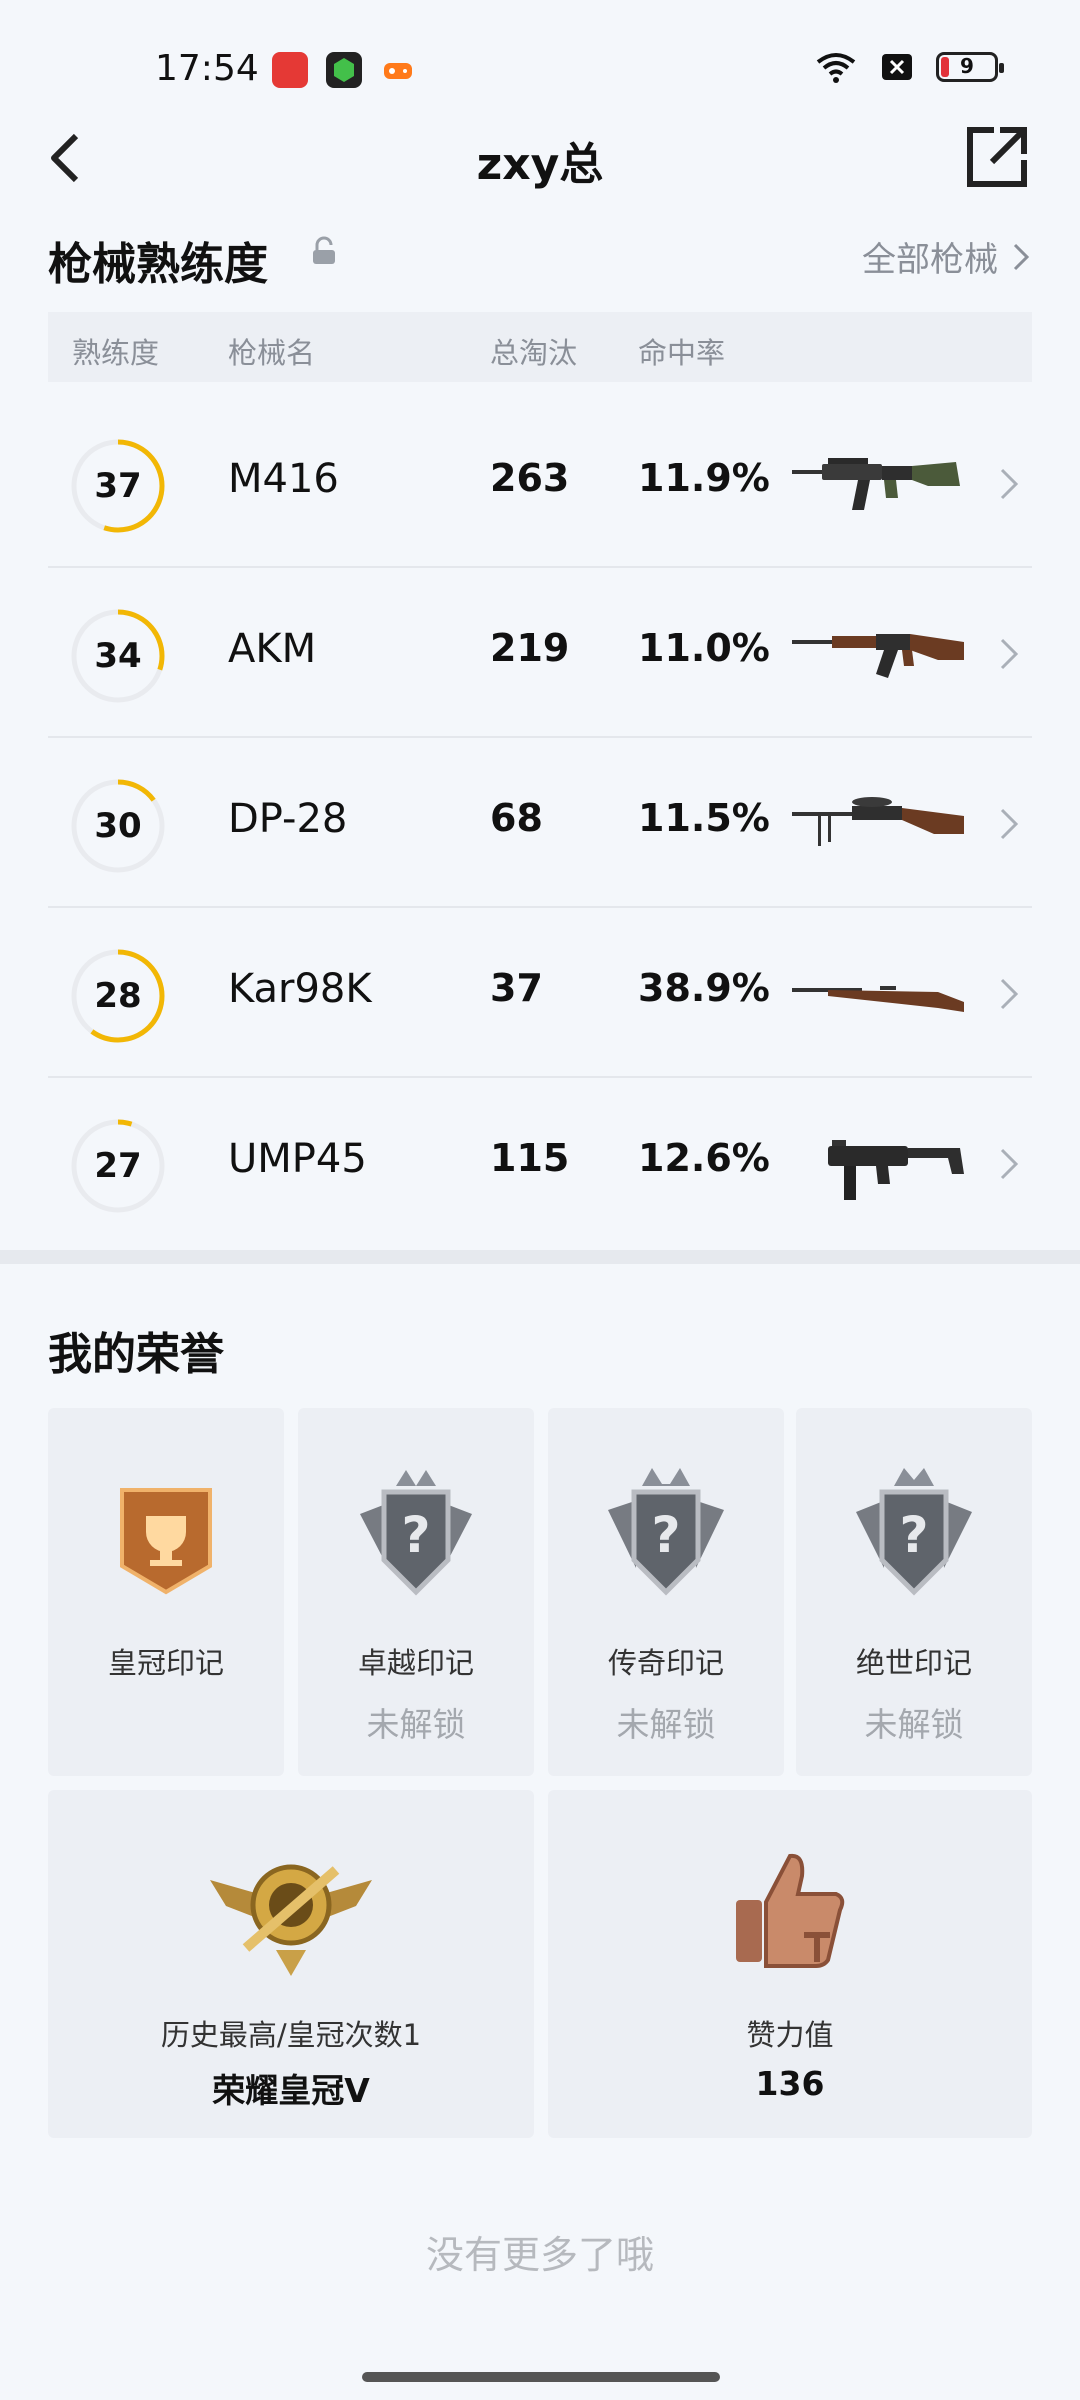 The height and width of the screenshot is (2400, 1080). I want to click on thumbs-up-icon, so click(790, 1910).